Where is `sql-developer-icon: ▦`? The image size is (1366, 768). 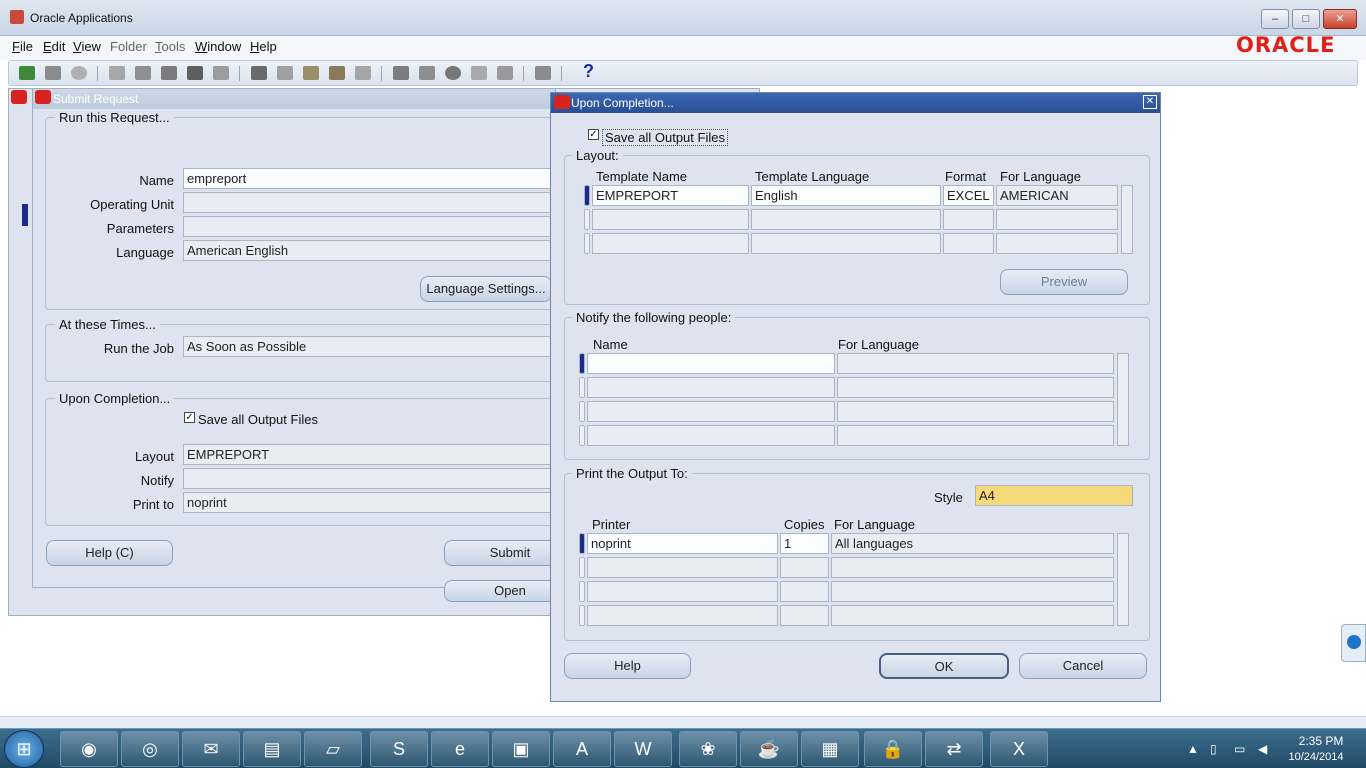 sql-developer-icon: ▦ is located at coordinates (830, 749).